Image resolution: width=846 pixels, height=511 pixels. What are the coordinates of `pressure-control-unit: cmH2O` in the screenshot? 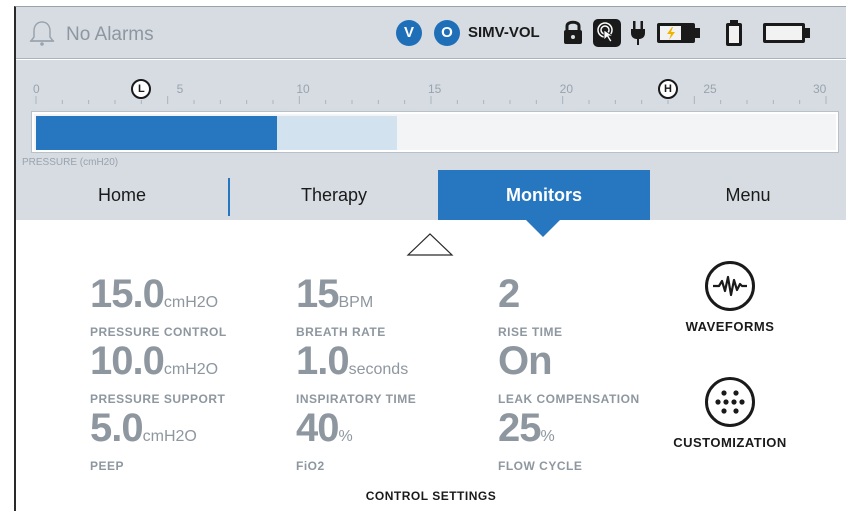 It's located at (191, 302).